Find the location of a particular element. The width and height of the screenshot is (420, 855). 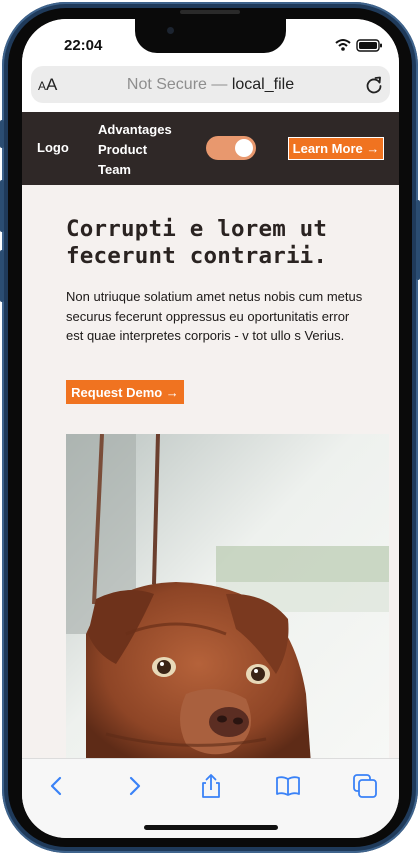

silent-switch is located at coordinates (2, 134).